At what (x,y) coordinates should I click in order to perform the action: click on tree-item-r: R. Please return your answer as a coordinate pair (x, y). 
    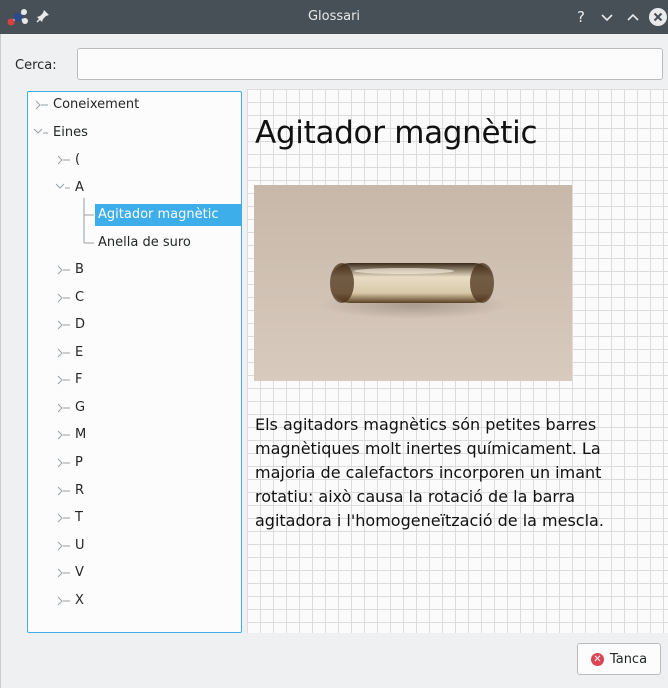
    Looking at the image, I should click on (79, 491).